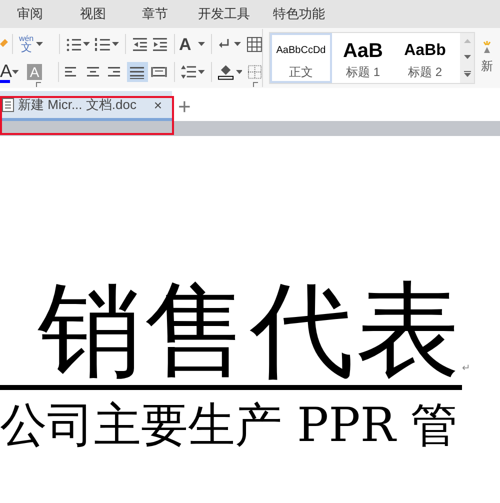 The width and height of the screenshot is (500, 503). I want to click on line-break-icon, so click(224, 44).